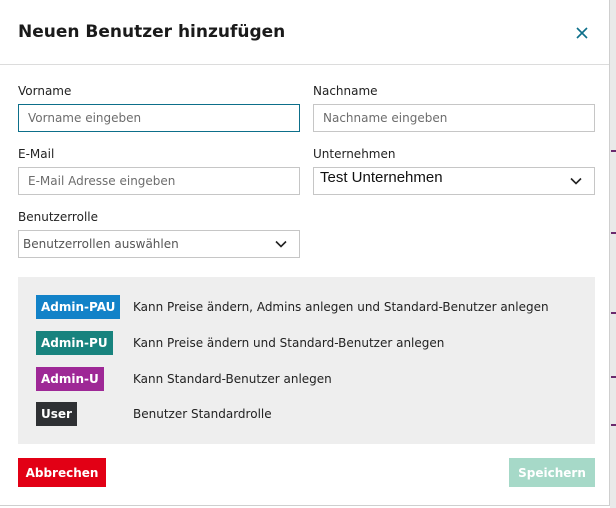 Image resolution: width=616 pixels, height=508 pixels. What do you see at coordinates (159, 181) in the screenshot?
I see `email-input` at bounding box center [159, 181].